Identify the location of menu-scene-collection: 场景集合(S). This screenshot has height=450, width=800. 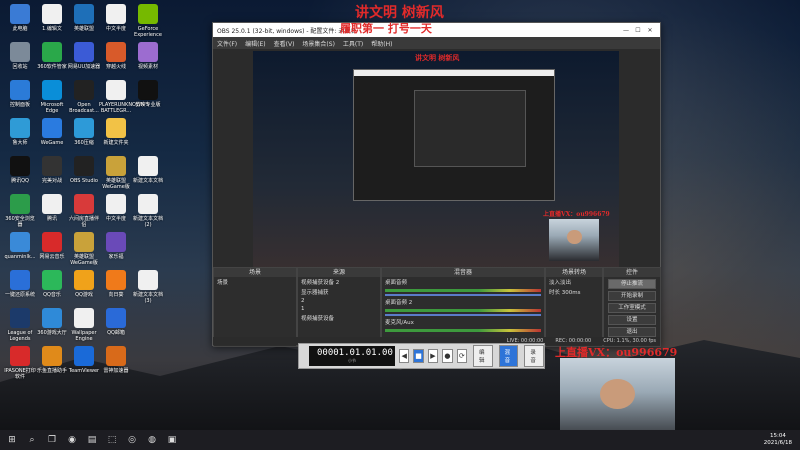
(318, 43).